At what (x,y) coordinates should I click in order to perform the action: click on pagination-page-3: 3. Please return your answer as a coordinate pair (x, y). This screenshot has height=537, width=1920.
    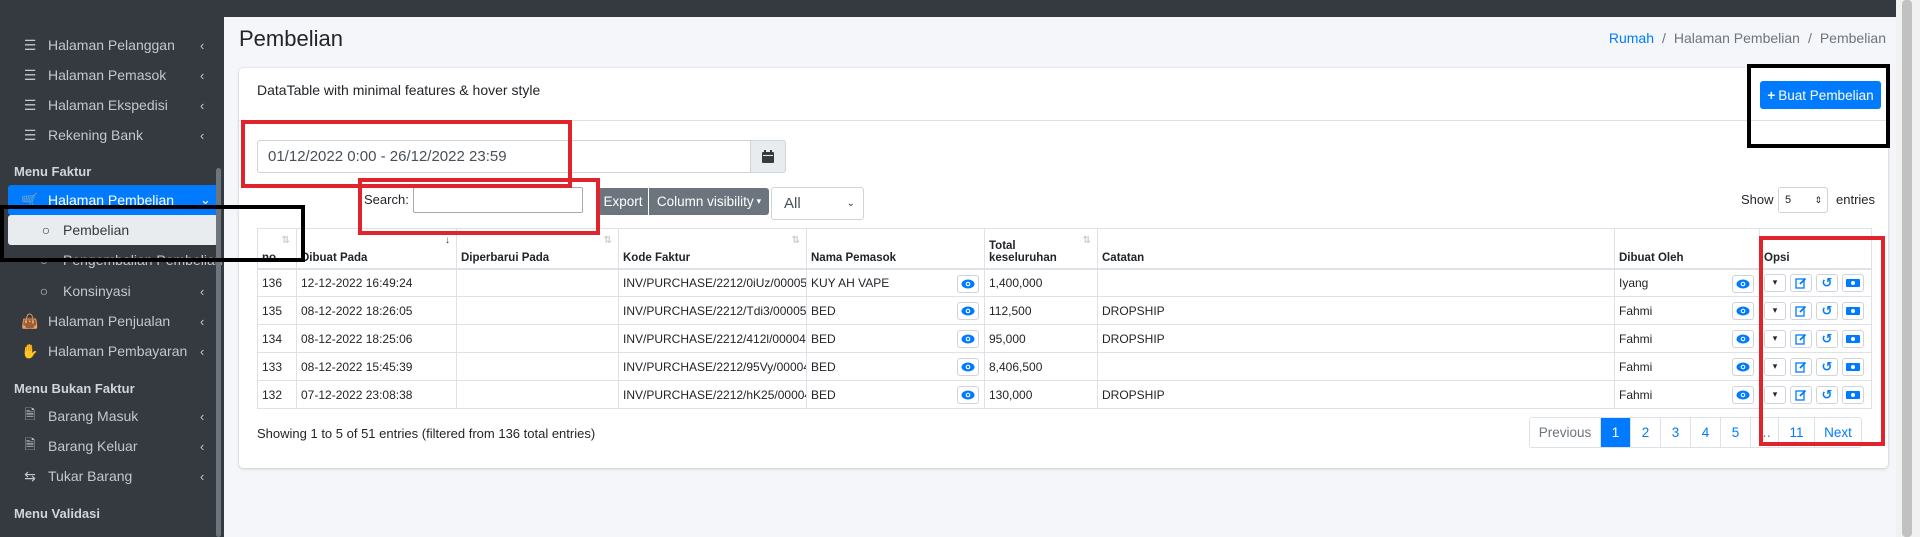
    Looking at the image, I should click on (1675, 432).